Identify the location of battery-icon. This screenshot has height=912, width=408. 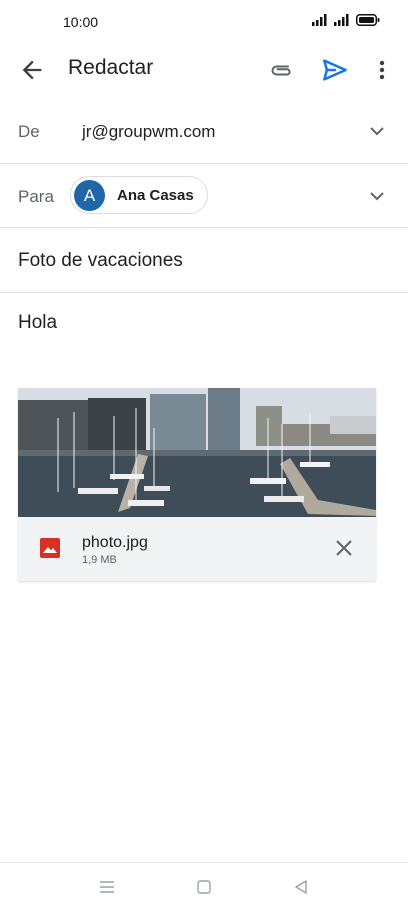
(368, 20).